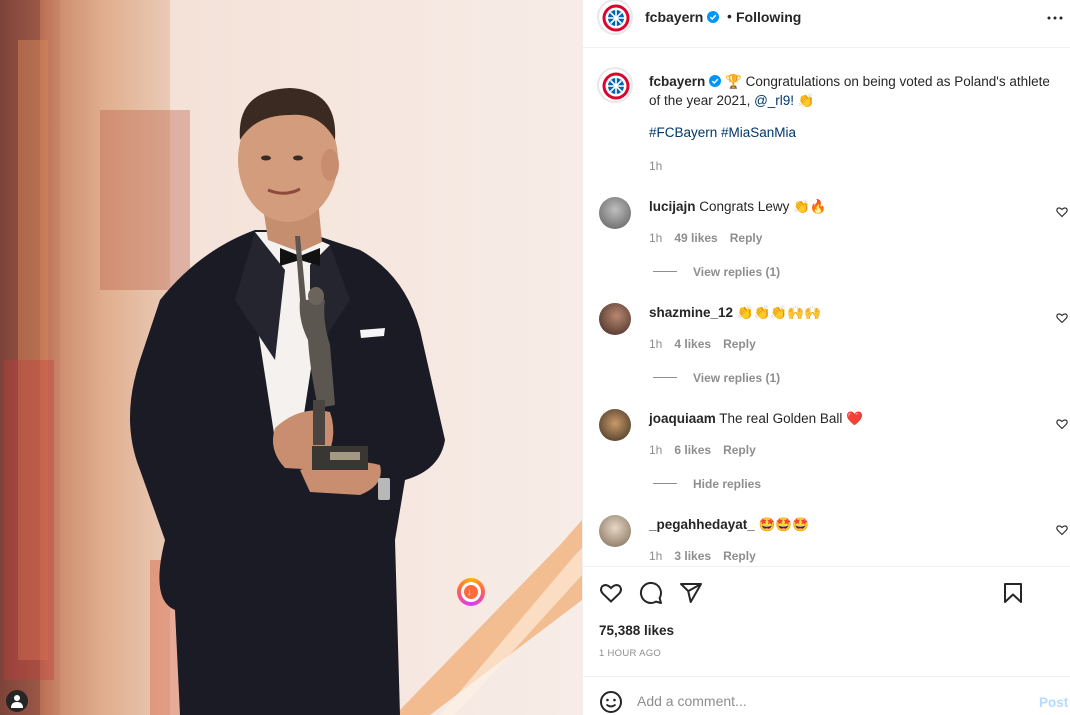 This screenshot has width=1070, height=715. I want to click on comment-likes: 6 likes, so click(692, 450).